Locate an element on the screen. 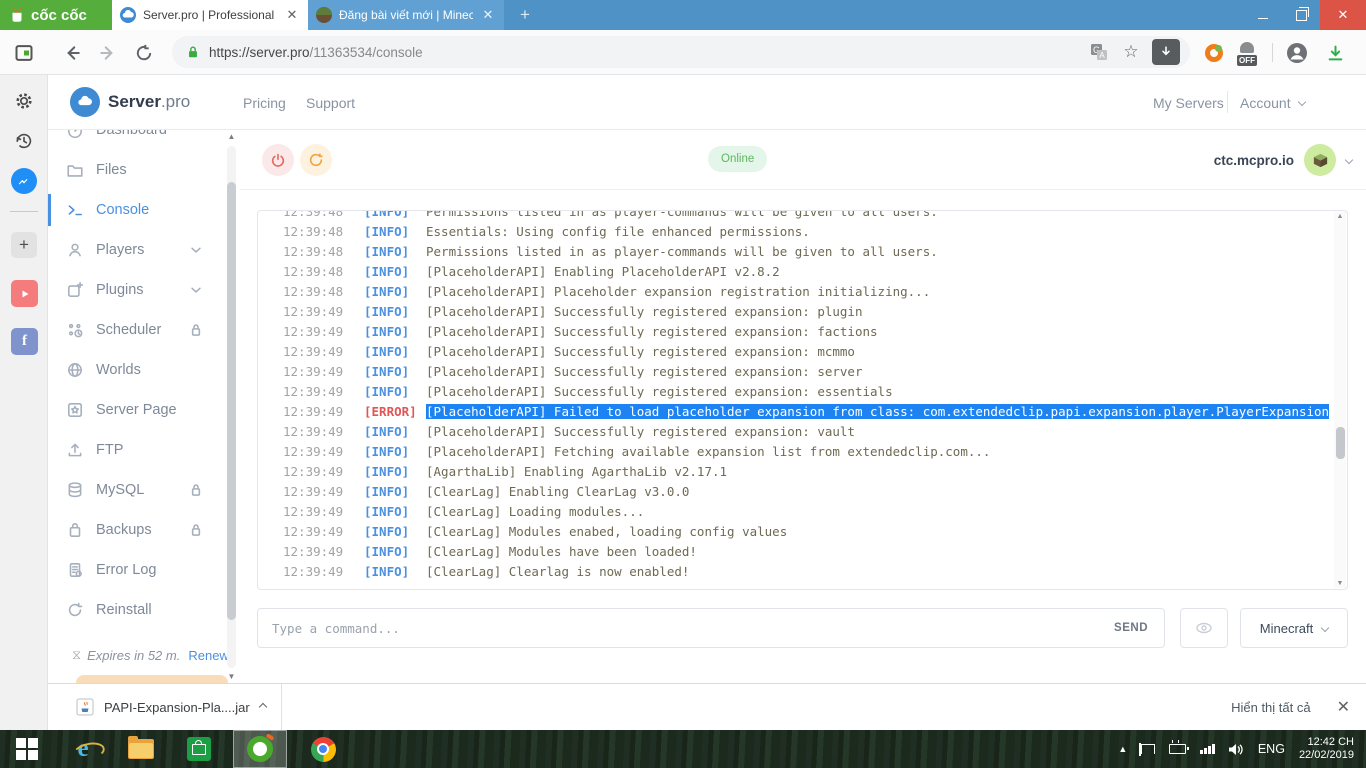 The image size is (1366, 768). window-minimize-button is located at coordinates (1263, 15).